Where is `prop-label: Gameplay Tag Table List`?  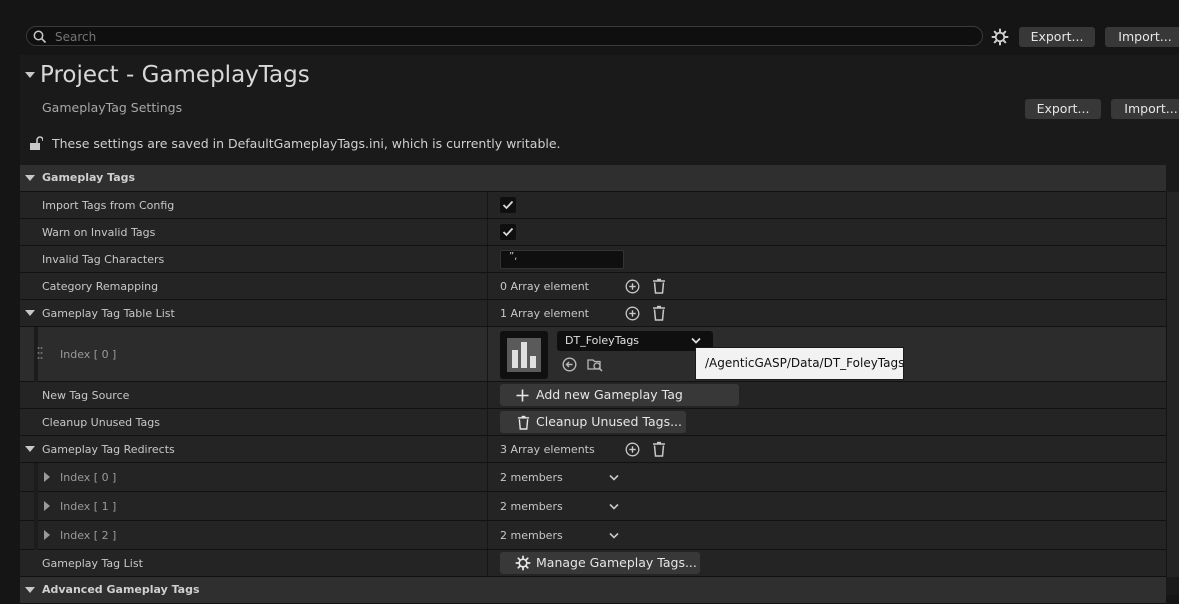 prop-label: Gameplay Tag Table List is located at coordinates (108, 313).